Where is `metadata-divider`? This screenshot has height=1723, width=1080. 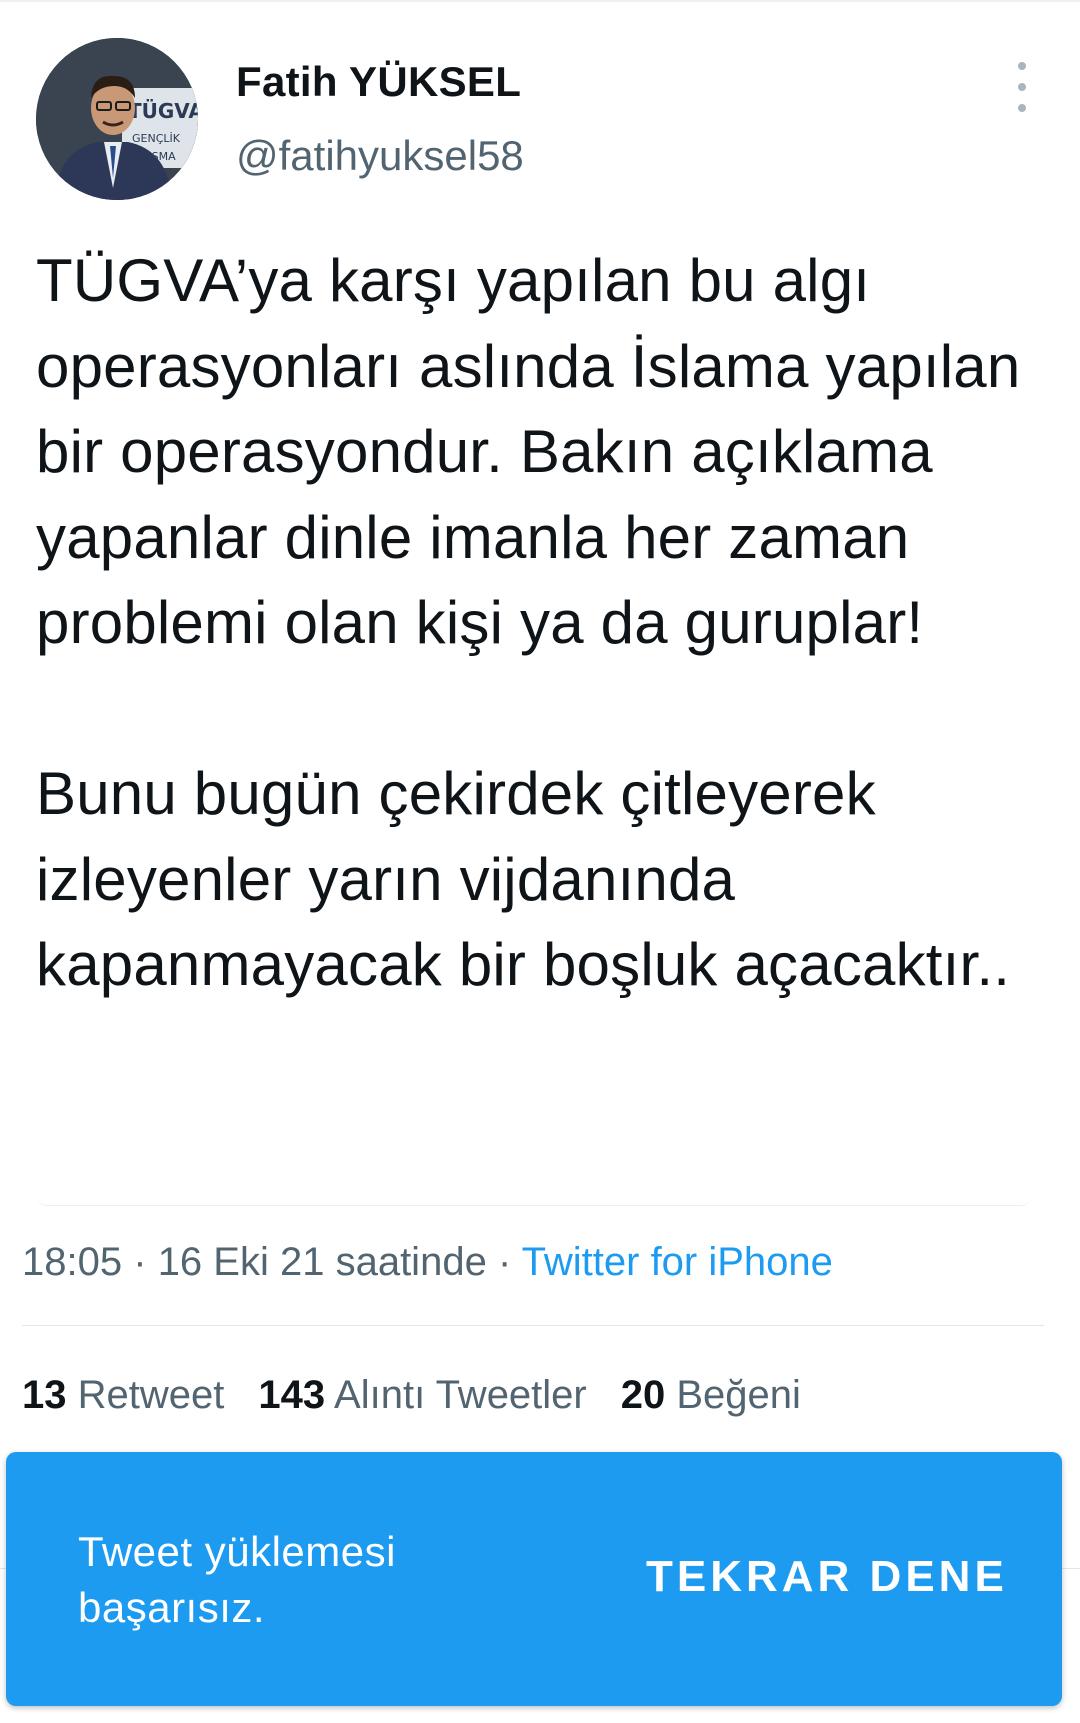 metadata-divider is located at coordinates (533, 1325).